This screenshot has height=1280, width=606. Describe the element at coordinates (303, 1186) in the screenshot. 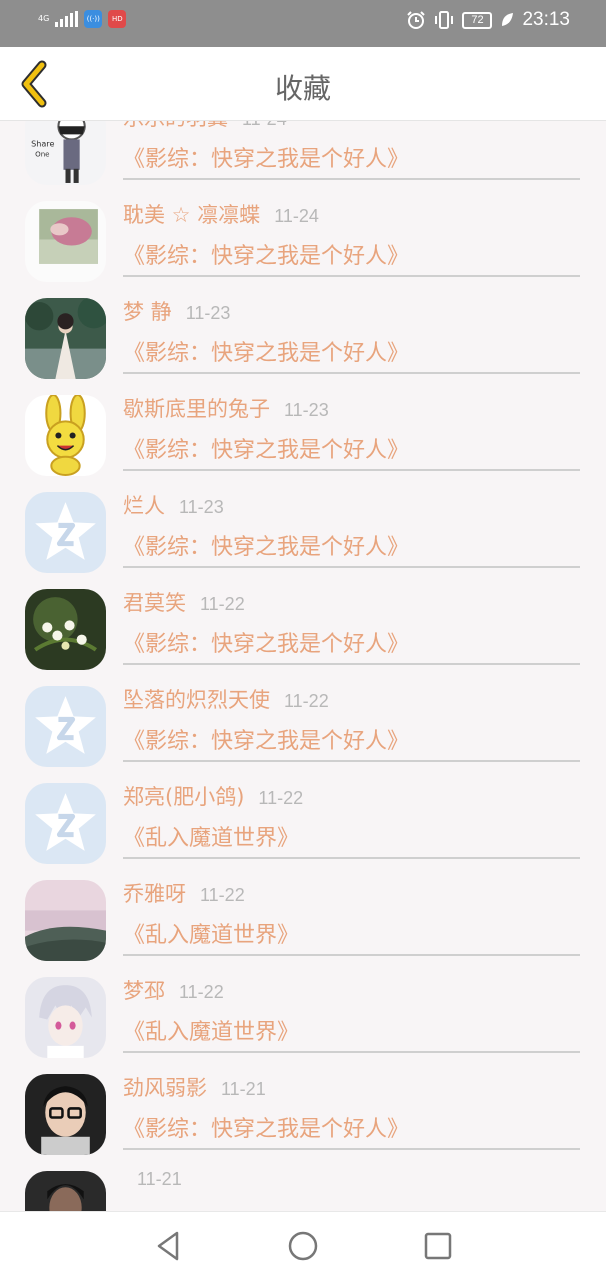

I see `favorite-item: 11-21` at that location.